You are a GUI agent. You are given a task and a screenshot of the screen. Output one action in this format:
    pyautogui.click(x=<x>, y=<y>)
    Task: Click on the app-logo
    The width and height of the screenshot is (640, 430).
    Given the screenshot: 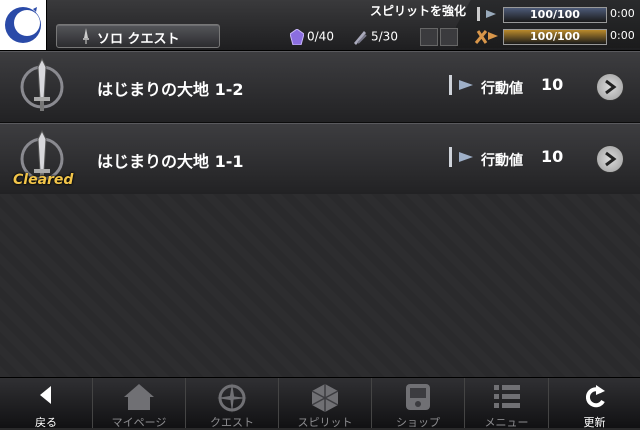 What is the action you would take?
    pyautogui.click(x=23, y=25)
    